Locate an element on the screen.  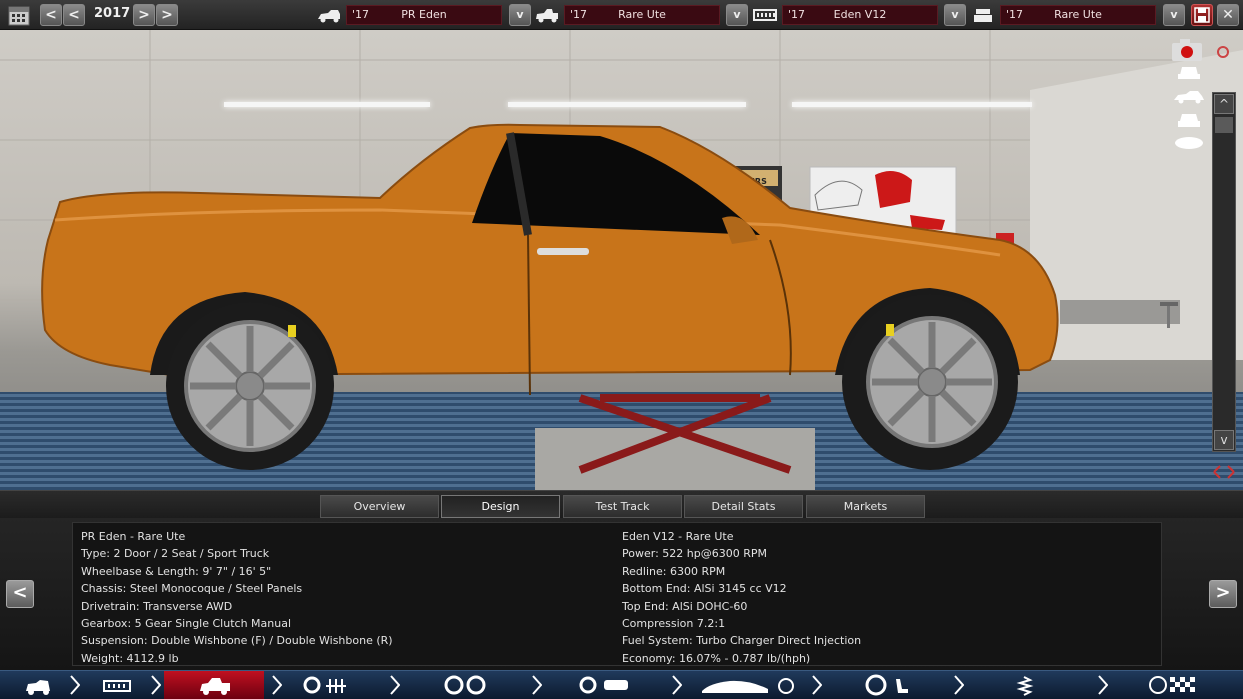
scrollbar-thumb is located at coordinates (1224, 125).